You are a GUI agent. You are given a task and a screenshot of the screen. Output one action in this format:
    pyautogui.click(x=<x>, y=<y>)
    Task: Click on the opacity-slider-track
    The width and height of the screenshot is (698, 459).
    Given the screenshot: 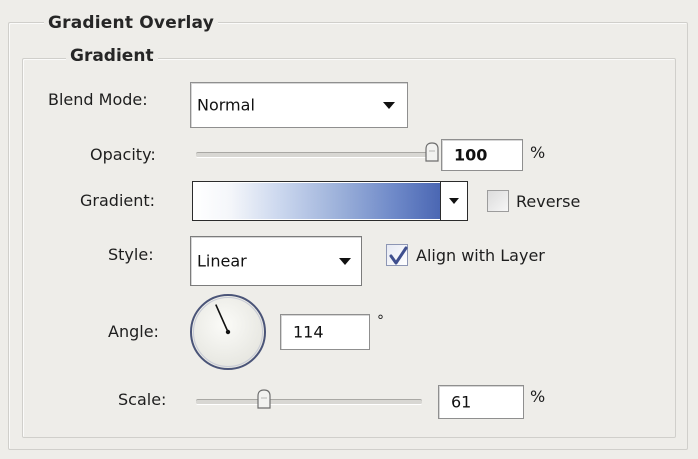 What is the action you would take?
    pyautogui.click(x=314, y=155)
    